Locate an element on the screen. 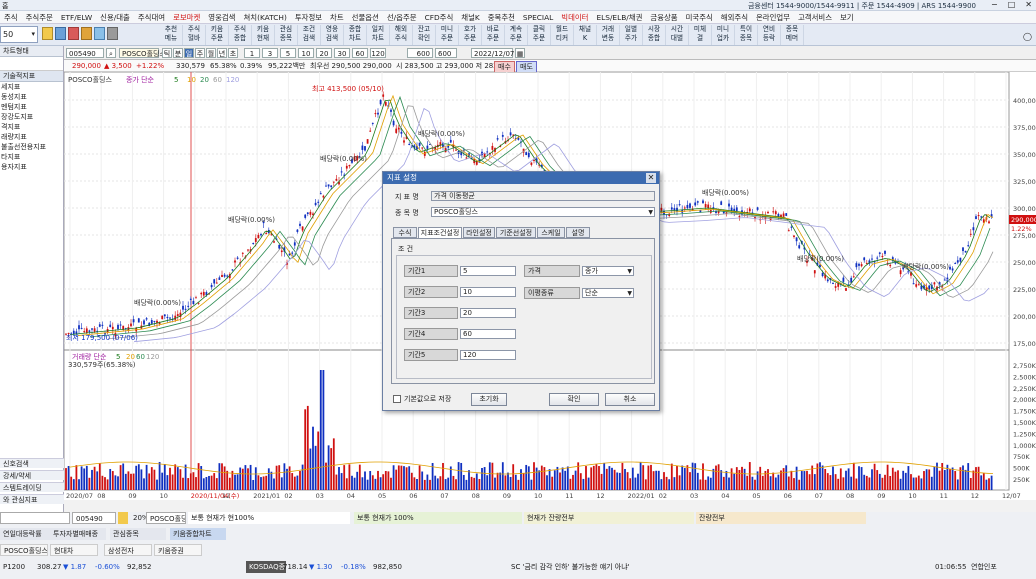 The height and width of the screenshot is (579, 1036). toolbar-button: 키움 주문 is located at coordinates (217, 35).